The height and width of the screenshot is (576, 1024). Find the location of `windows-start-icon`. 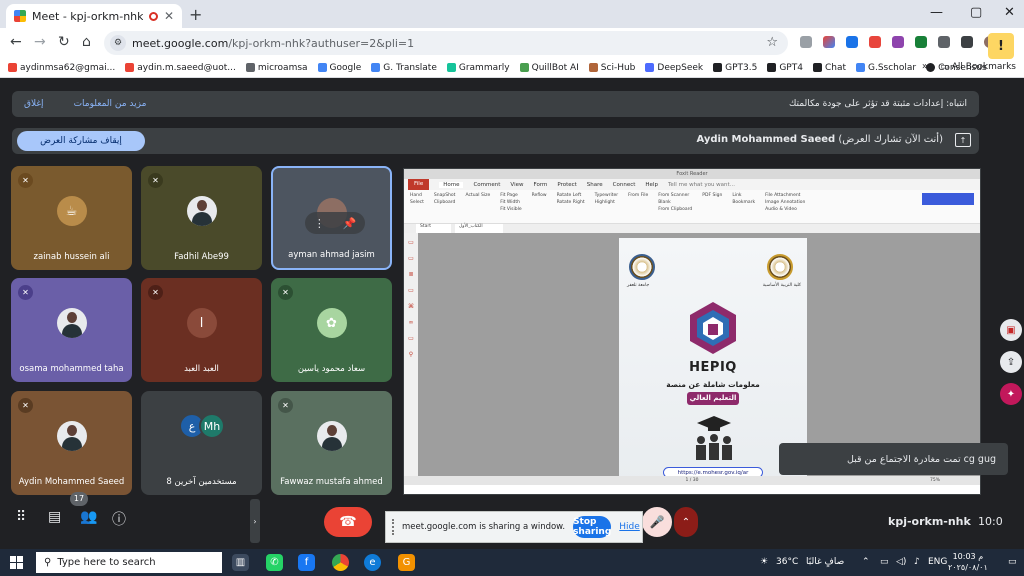

windows-start-icon is located at coordinates (16, 562).